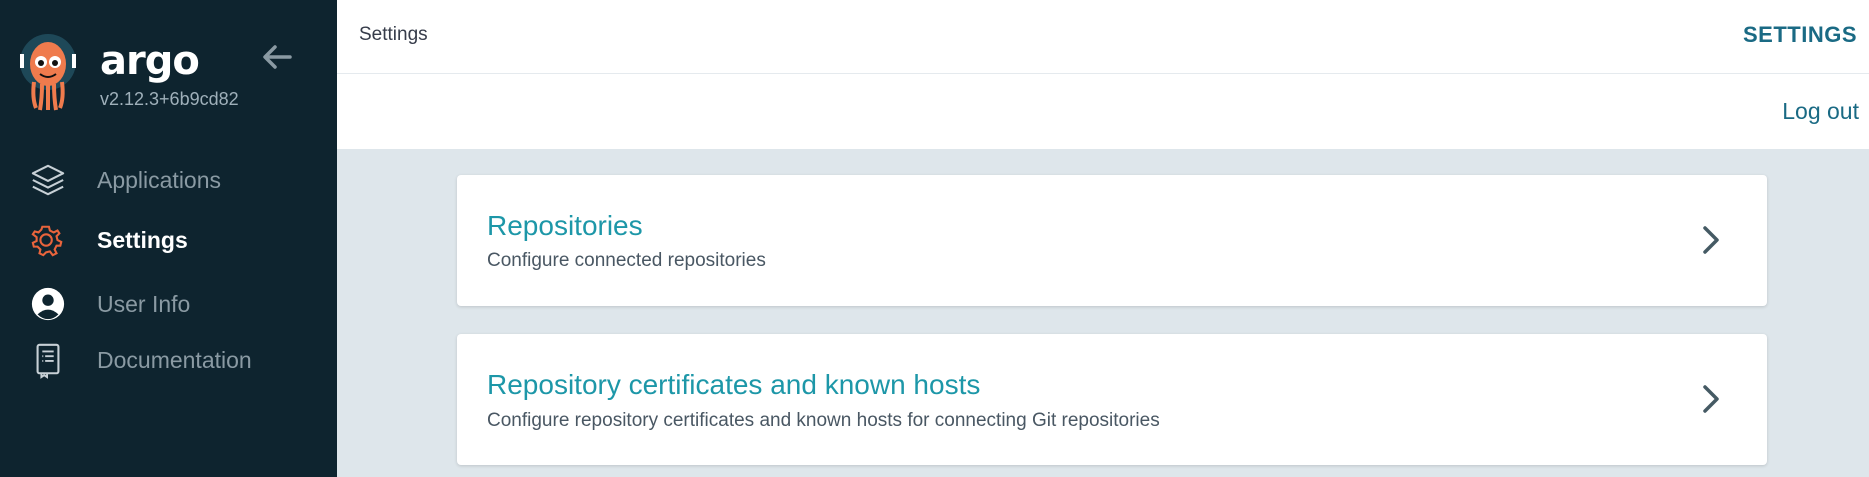 This screenshot has width=1869, height=477. I want to click on user-circle-icon, so click(48, 304).